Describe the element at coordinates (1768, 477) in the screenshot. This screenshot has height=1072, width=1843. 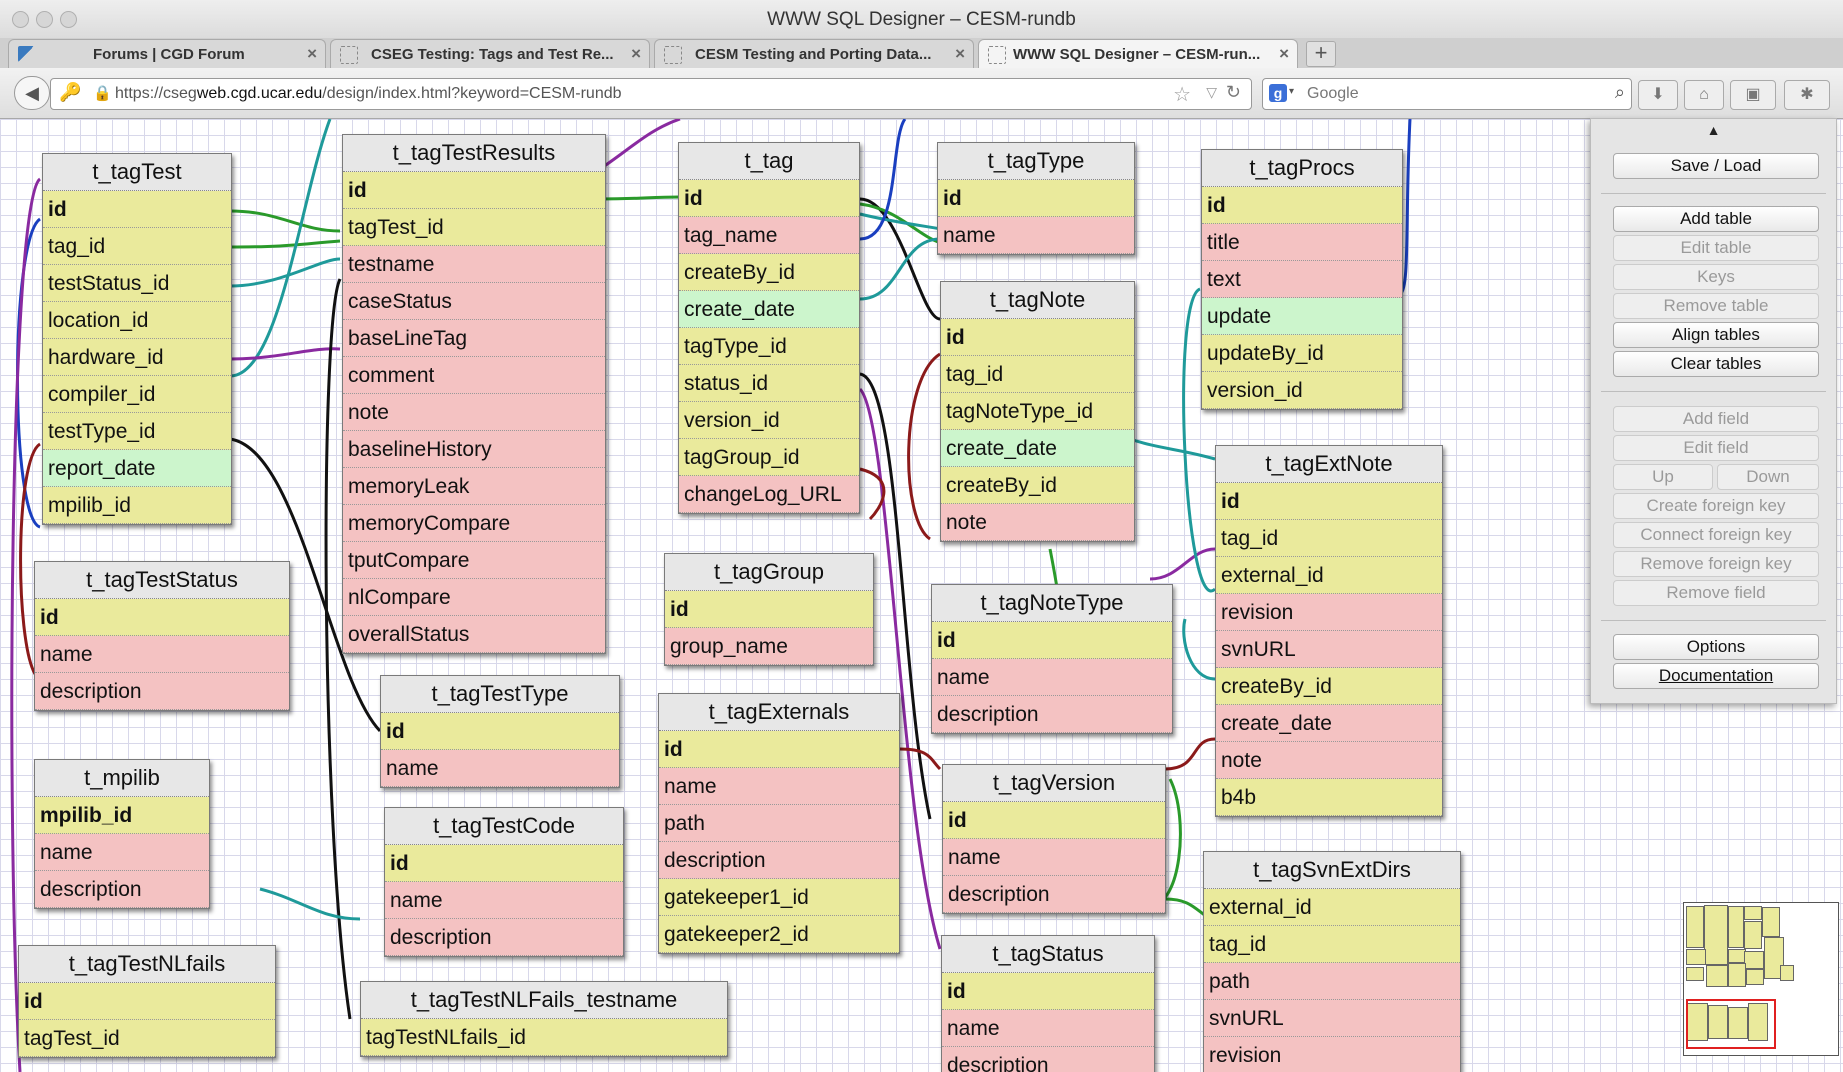
I see `move-field-down-button: Down` at that location.